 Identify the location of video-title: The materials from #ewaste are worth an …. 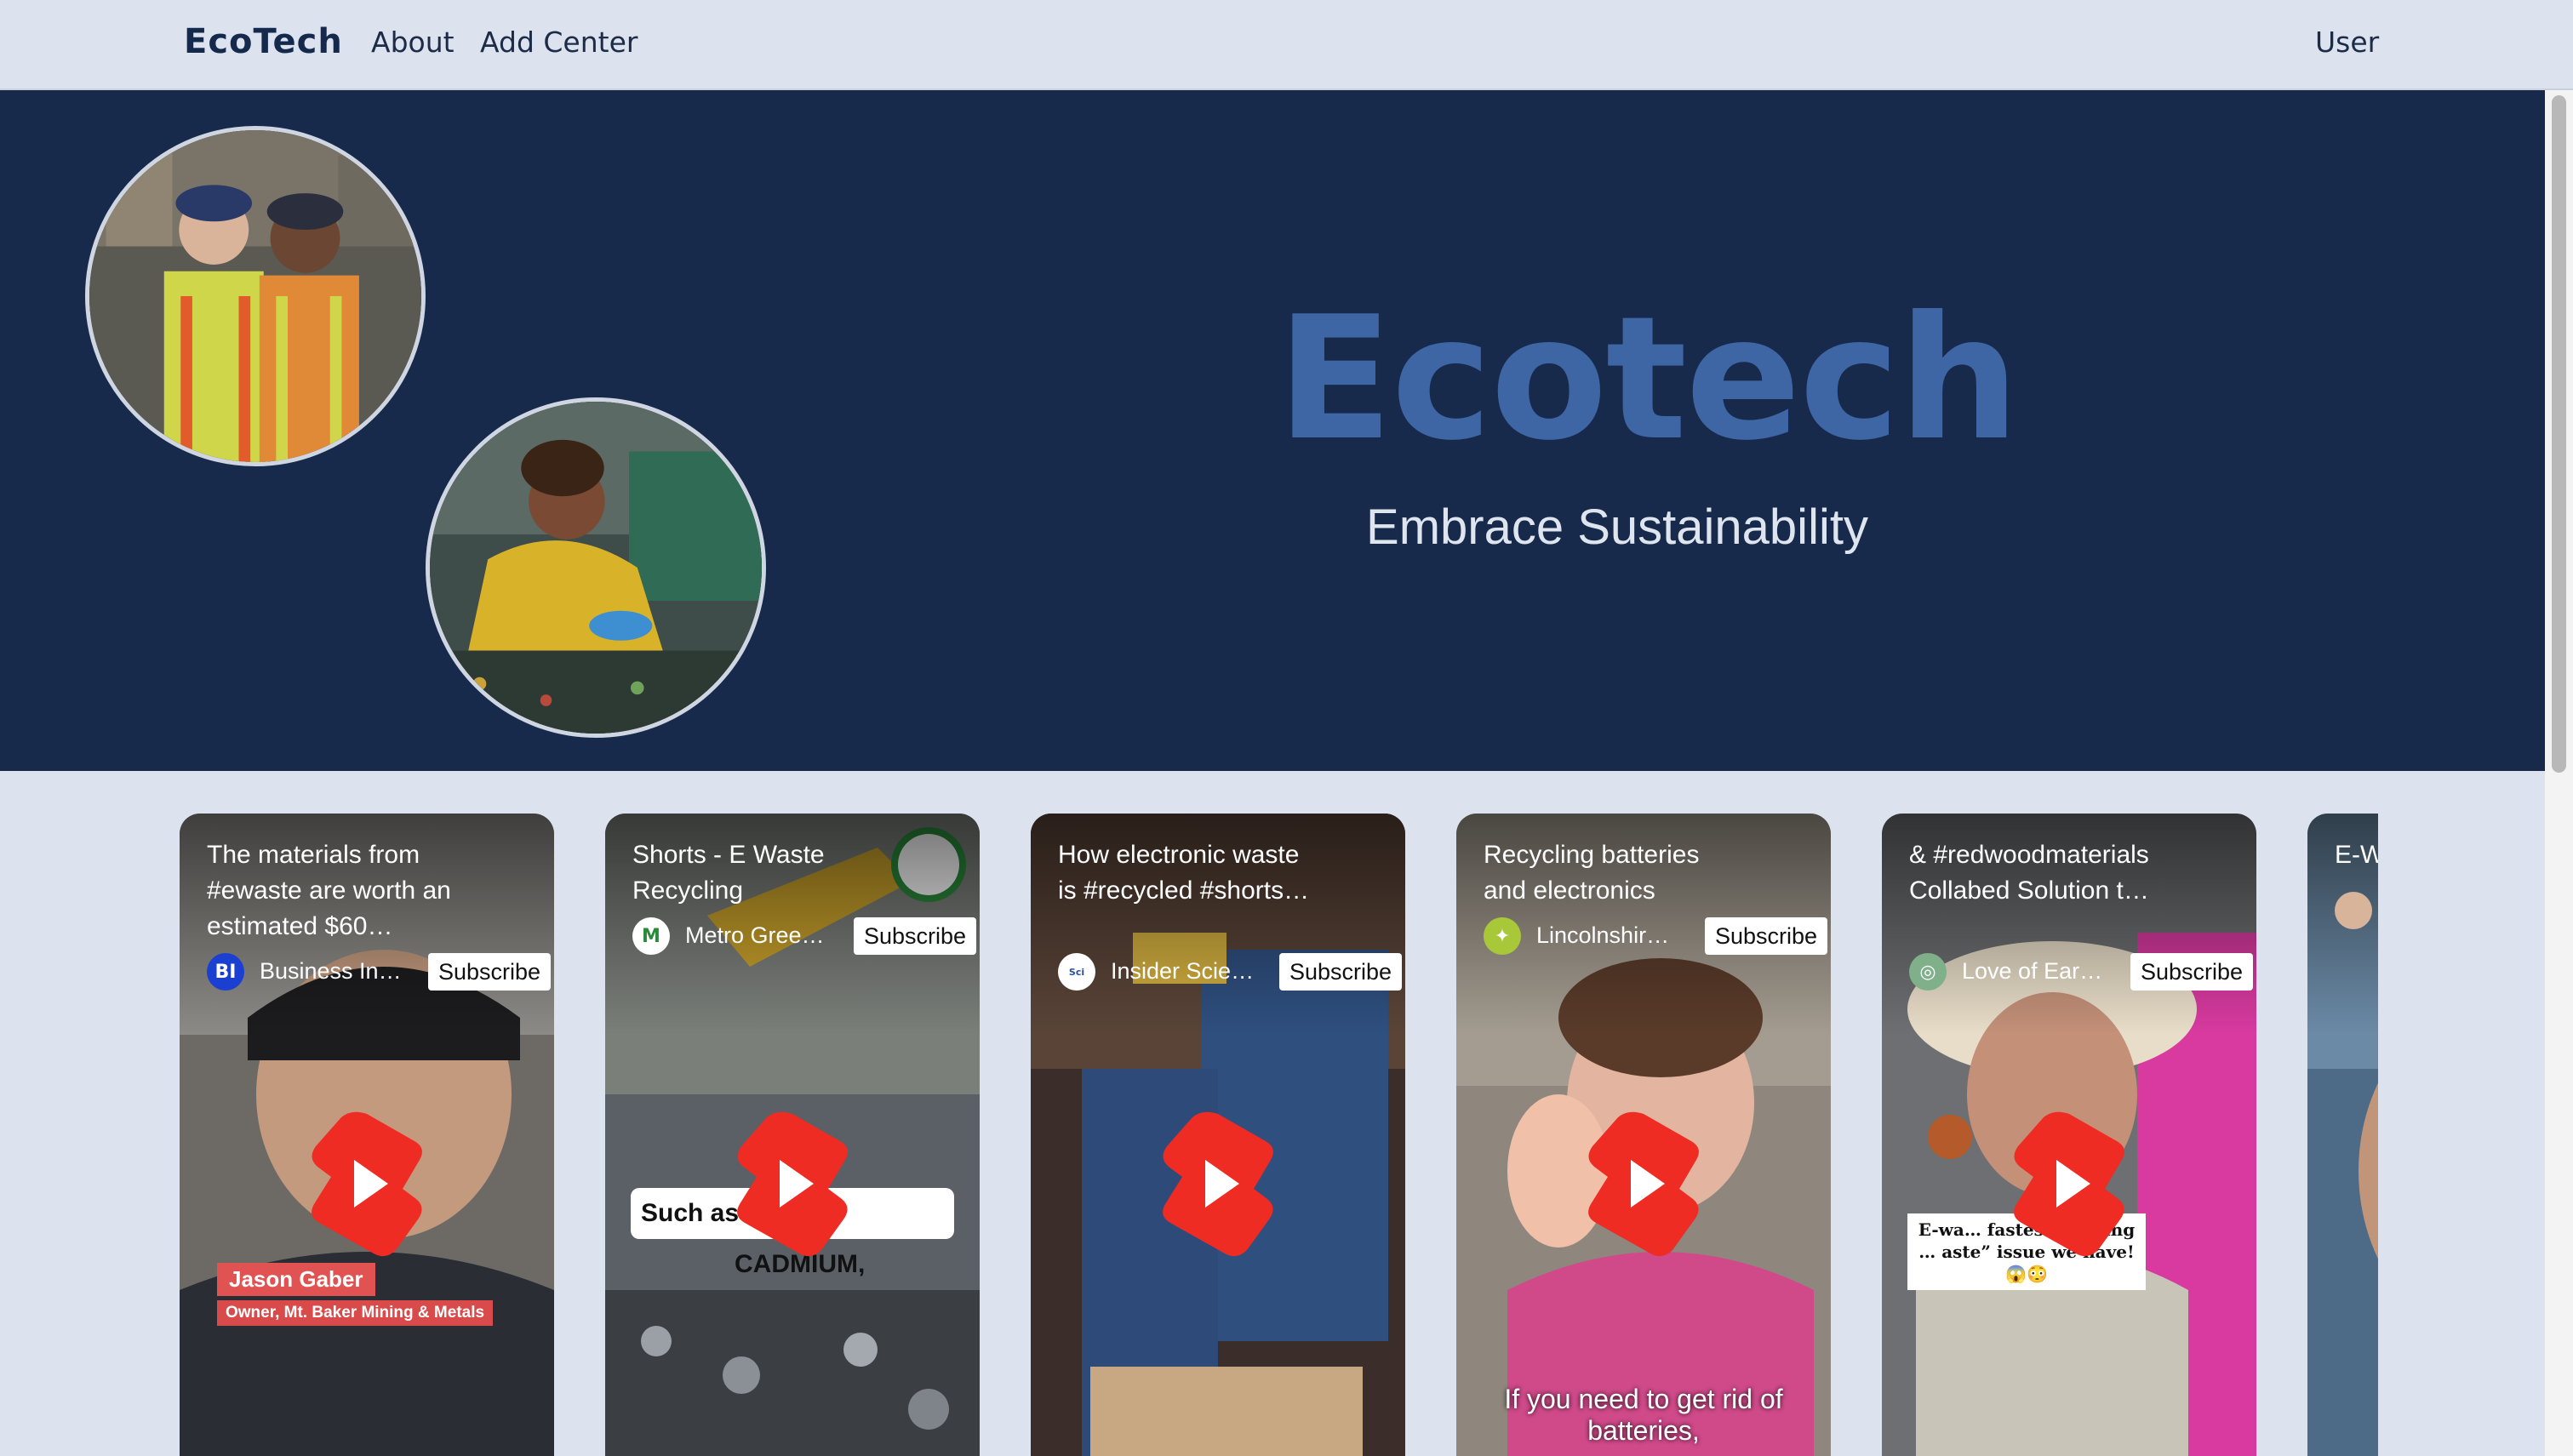
(329, 891).